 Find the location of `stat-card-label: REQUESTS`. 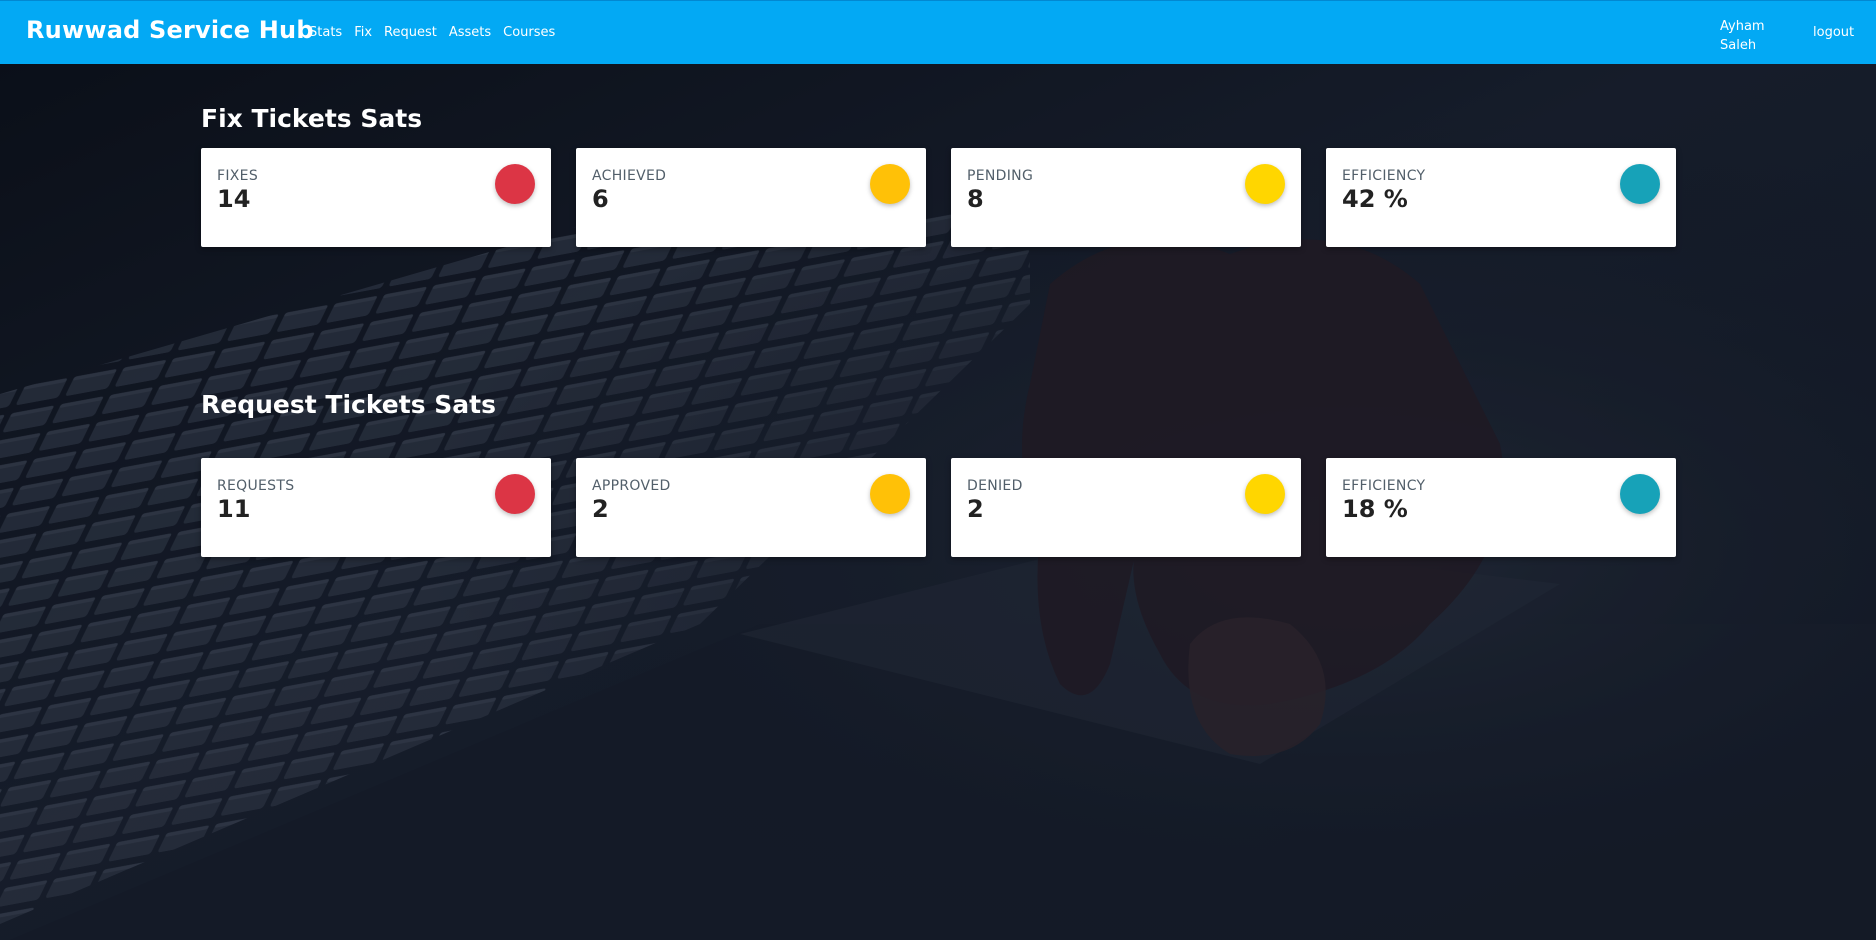

stat-card-label: REQUESTS is located at coordinates (256, 486).